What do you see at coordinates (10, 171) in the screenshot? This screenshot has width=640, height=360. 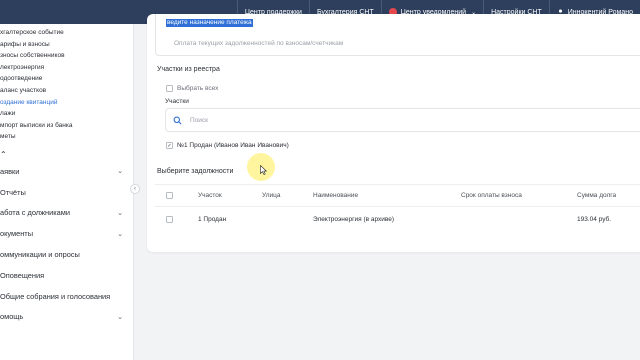 I see `sidebar-item-label: аявки` at bounding box center [10, 171].